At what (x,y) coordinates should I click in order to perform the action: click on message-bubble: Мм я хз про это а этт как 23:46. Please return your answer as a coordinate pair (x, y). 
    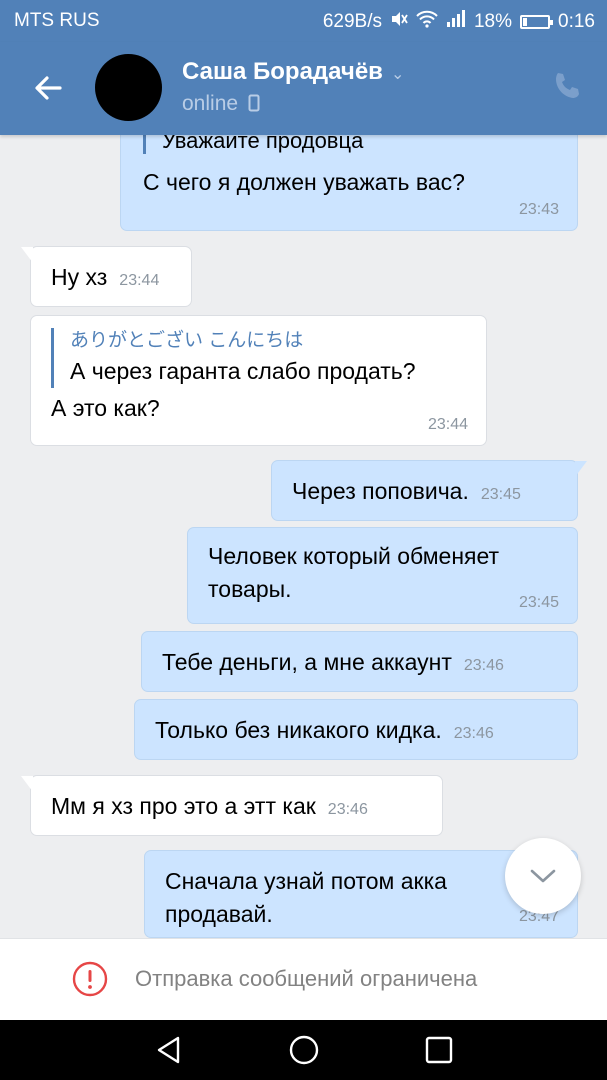
    Looking at the image, I should click on (232, 805).